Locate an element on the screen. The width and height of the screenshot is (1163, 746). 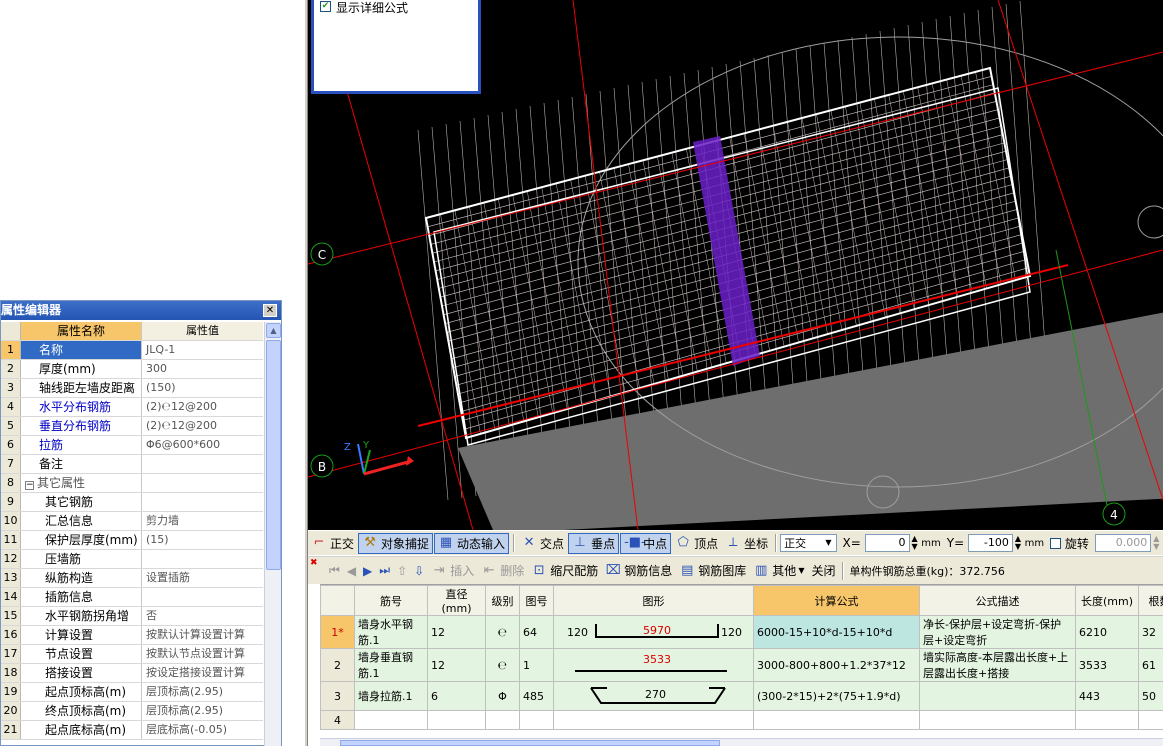
intersection-button: ✕ 交点 is located at coordinates (542, 543).